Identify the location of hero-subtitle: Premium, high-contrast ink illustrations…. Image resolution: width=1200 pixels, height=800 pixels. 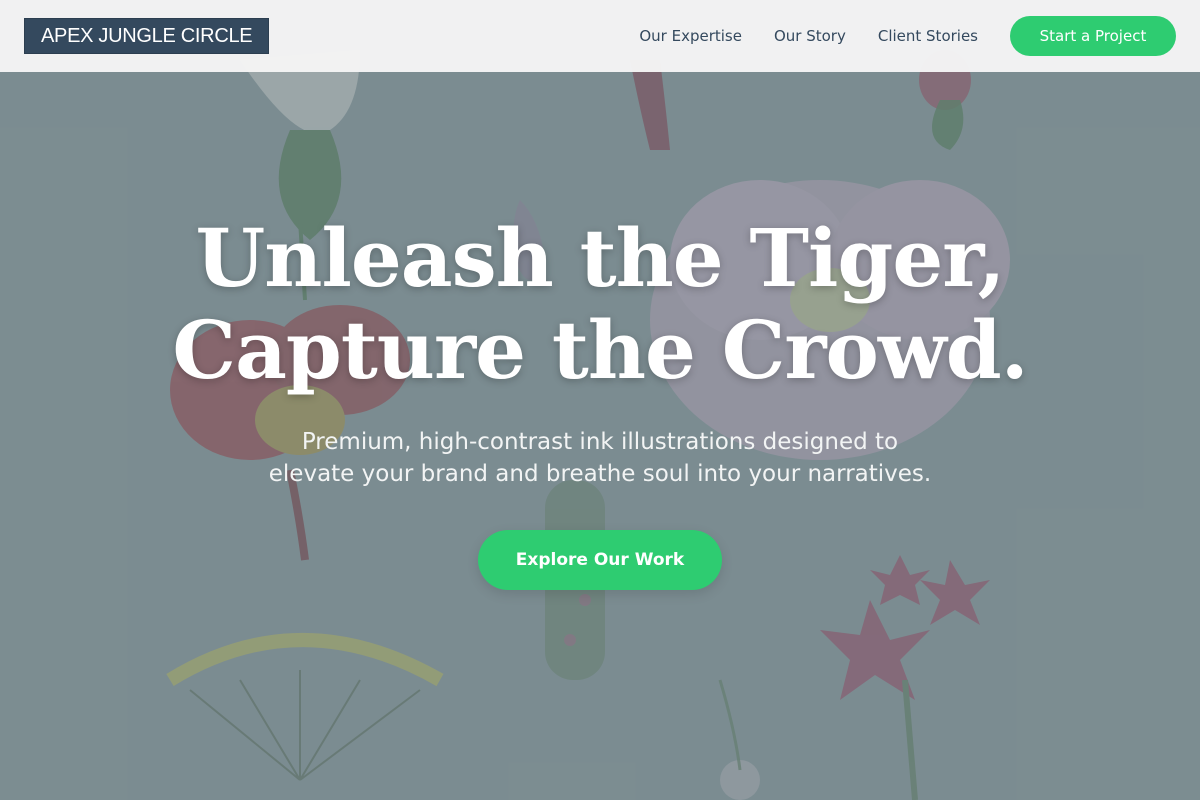
(600, 458).